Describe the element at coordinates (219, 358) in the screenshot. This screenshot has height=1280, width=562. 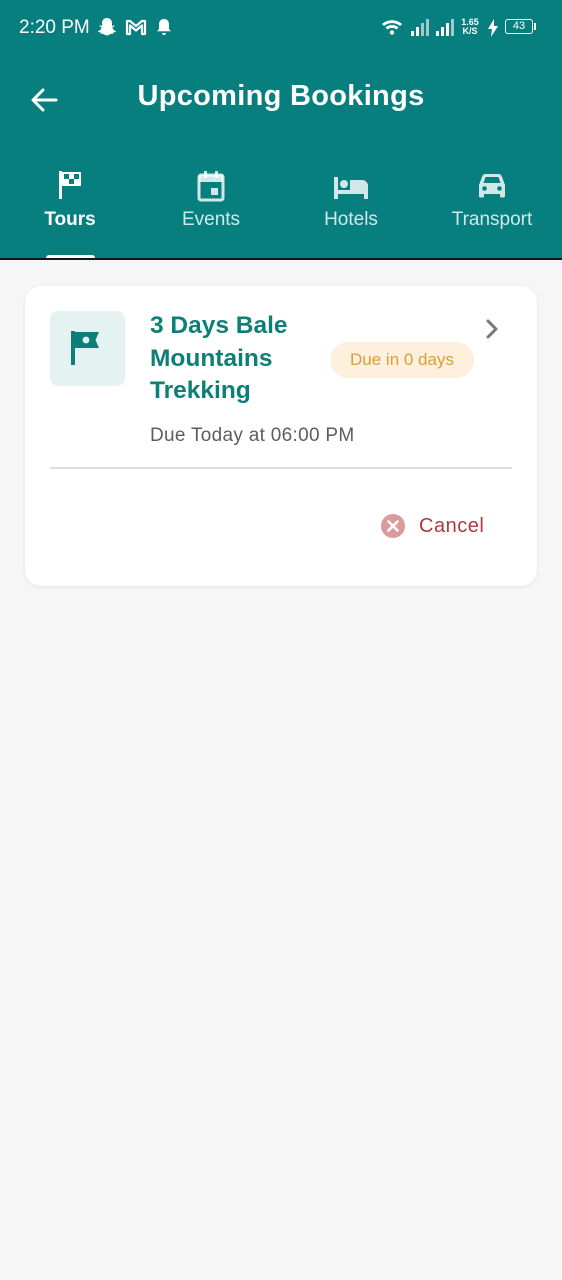
I see `booking-title: 3 Days Bale Mountains Trekking` at that location.